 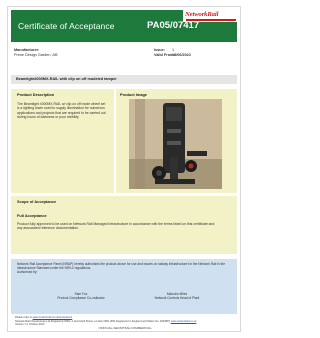 I want to click on signatory-right-role: Network Controls Head of Plant, so click(x=177, y=298).